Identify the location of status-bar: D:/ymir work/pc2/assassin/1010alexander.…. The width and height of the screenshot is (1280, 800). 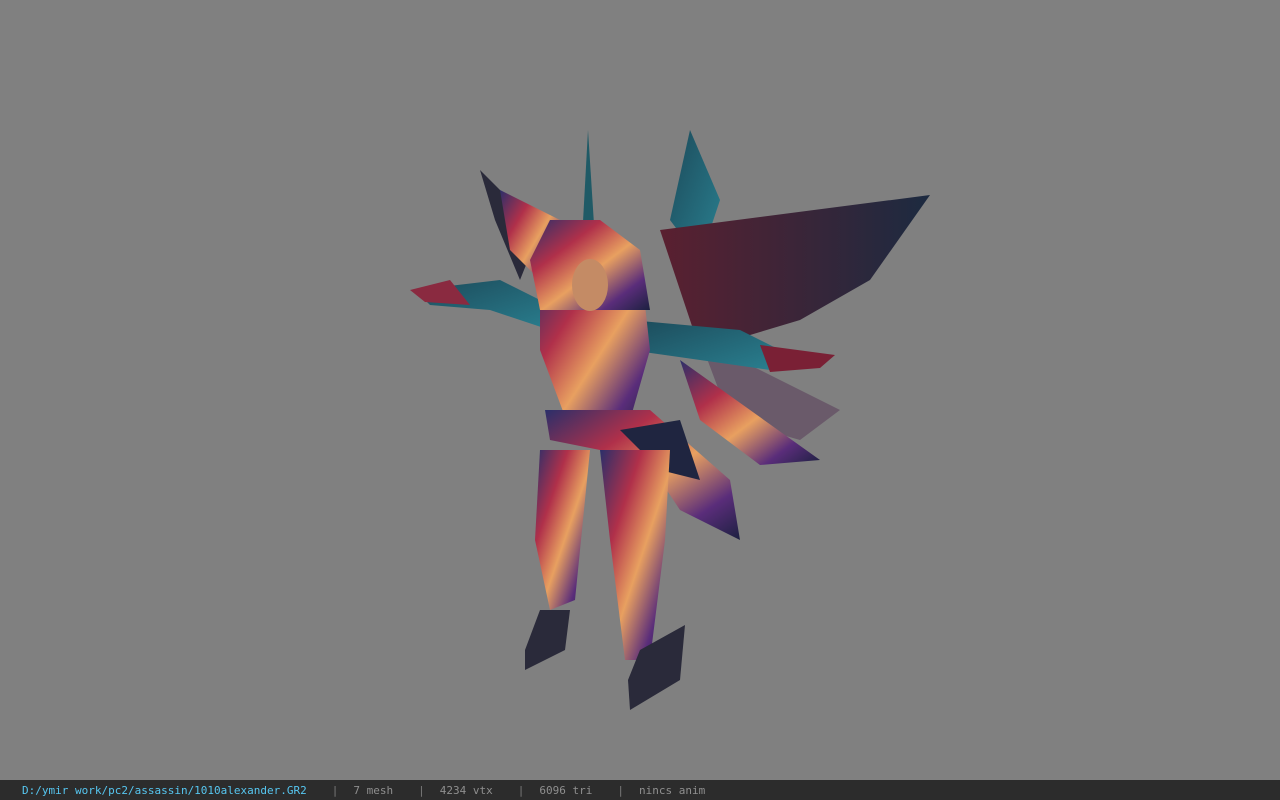
(640, 790).